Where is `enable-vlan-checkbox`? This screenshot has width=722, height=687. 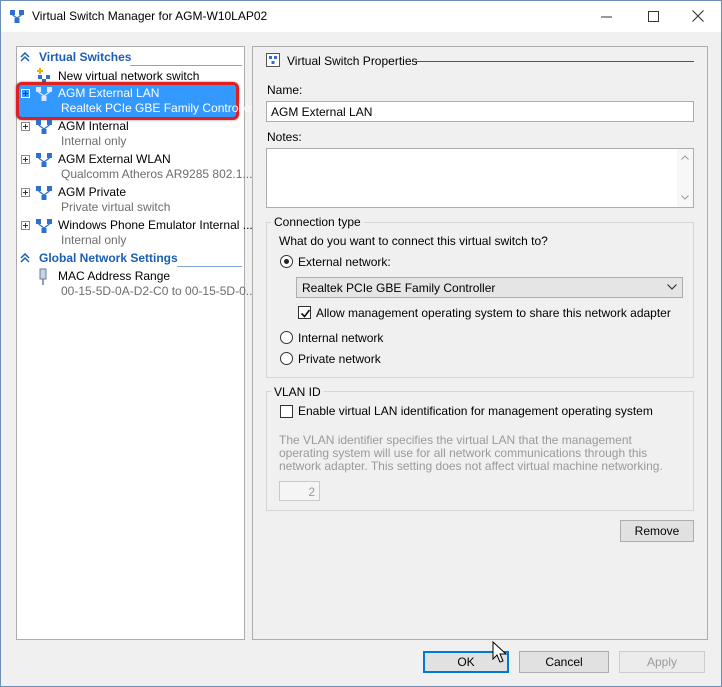 enable-vlan-checkbox is located at coordinates (286, 411).